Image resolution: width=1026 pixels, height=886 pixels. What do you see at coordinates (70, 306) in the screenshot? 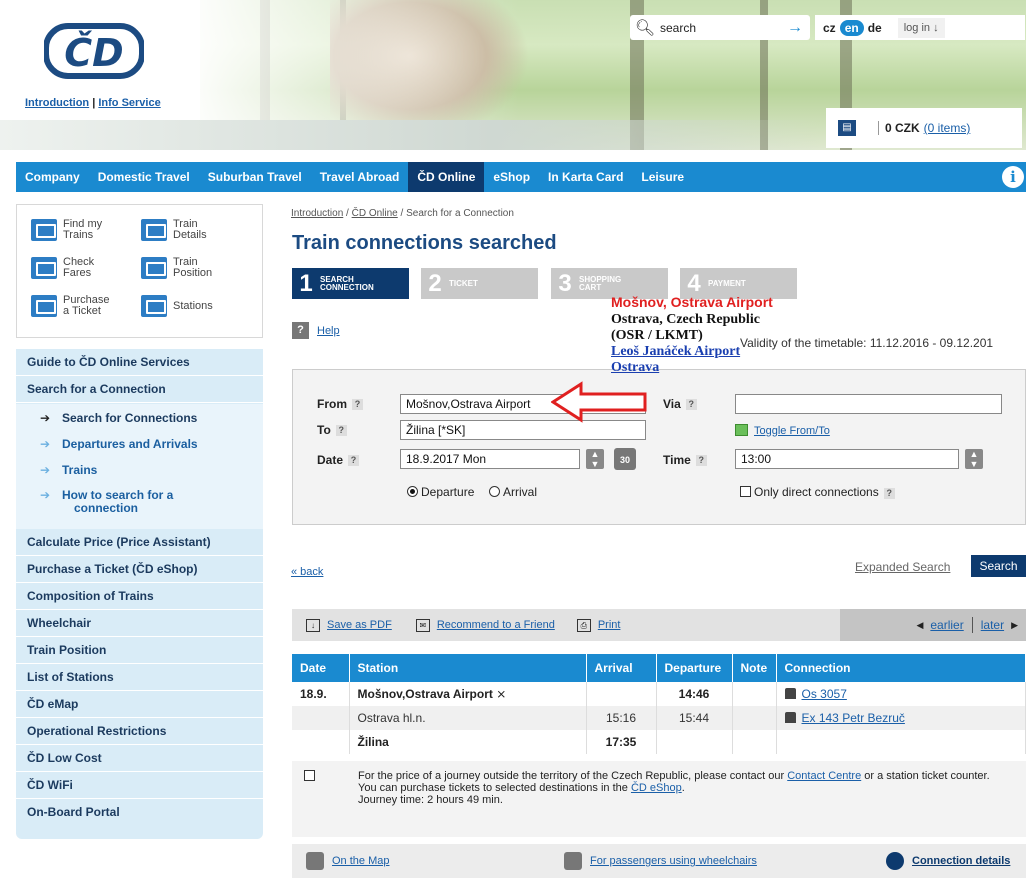
I see `quick-purchase-ticket: Purchase a Ticket` at bounding box center [70, 306].